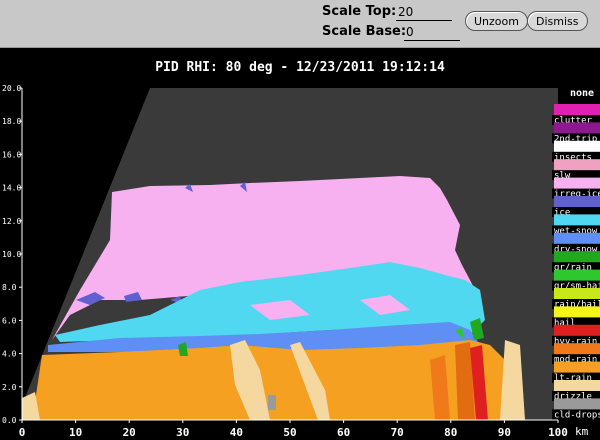 This screenshot has height=440, width=600. I want to click on x-axis-unit: km, so click(582, 431).